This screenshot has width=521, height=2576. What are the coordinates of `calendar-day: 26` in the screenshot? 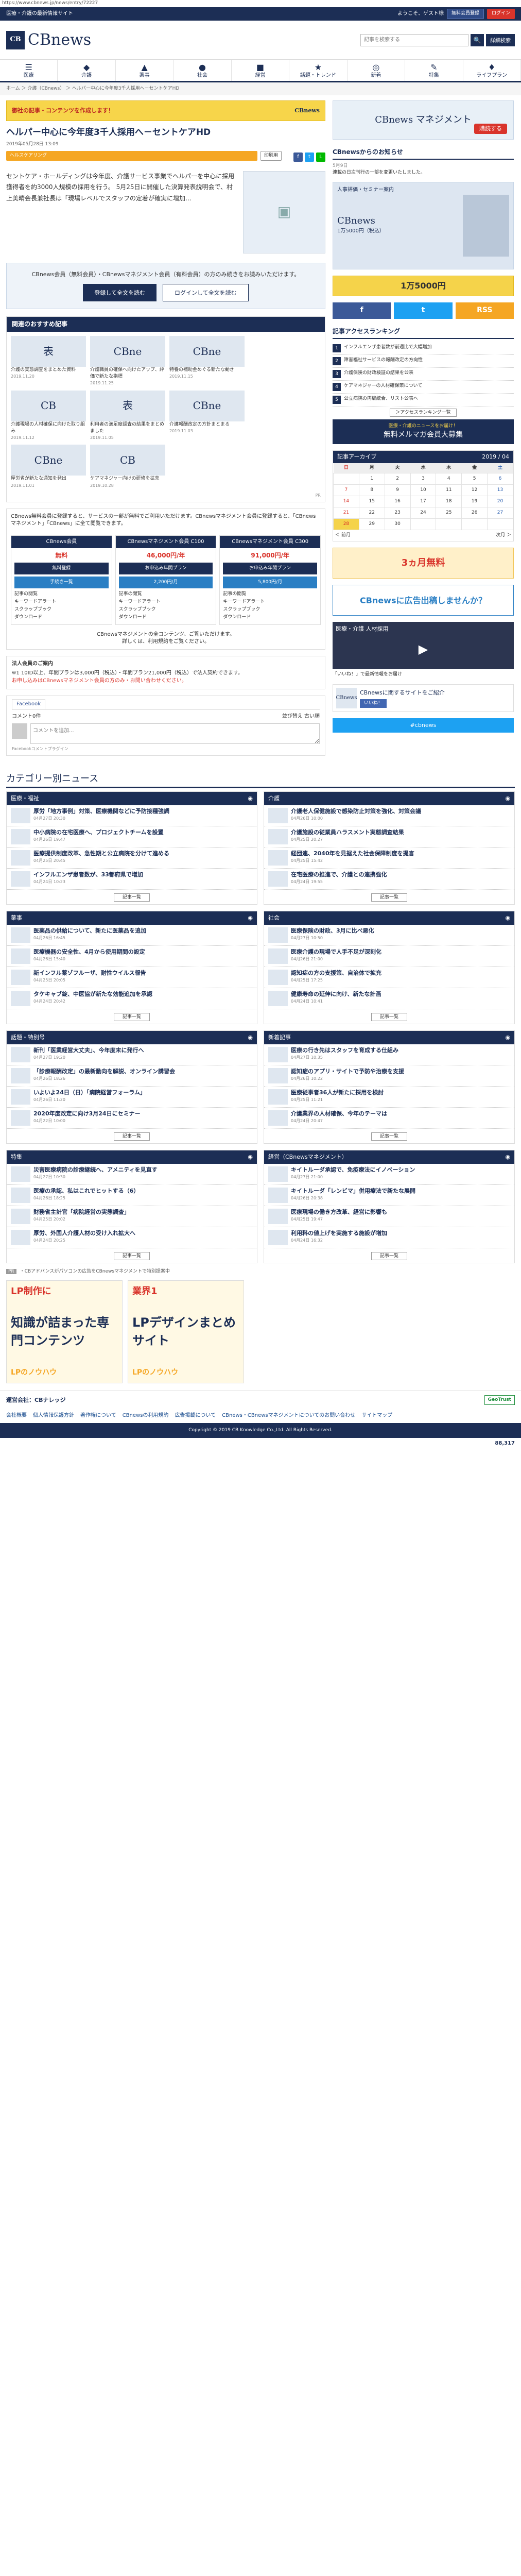 It's located at (474, 513).